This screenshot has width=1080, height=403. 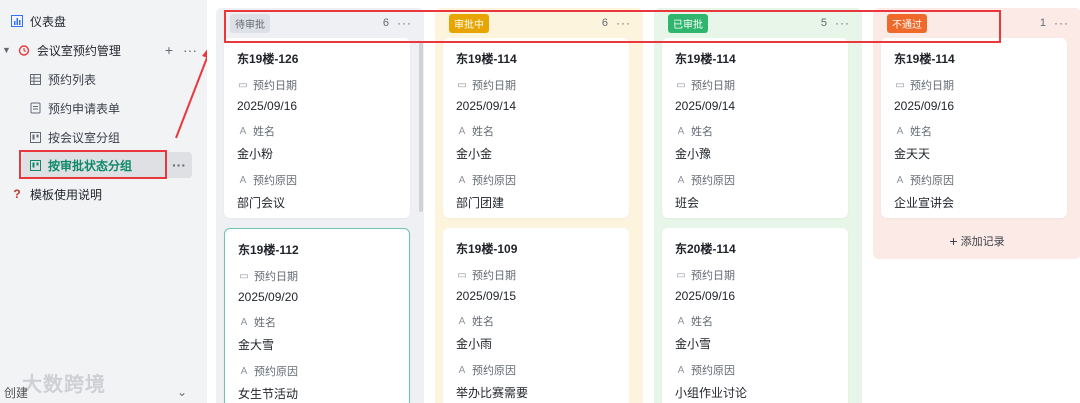 What do you see at coordinates (268, 297) in the screenshot?
I see `field-value-date: 2025/09/20` at bounding box center [268, 297].